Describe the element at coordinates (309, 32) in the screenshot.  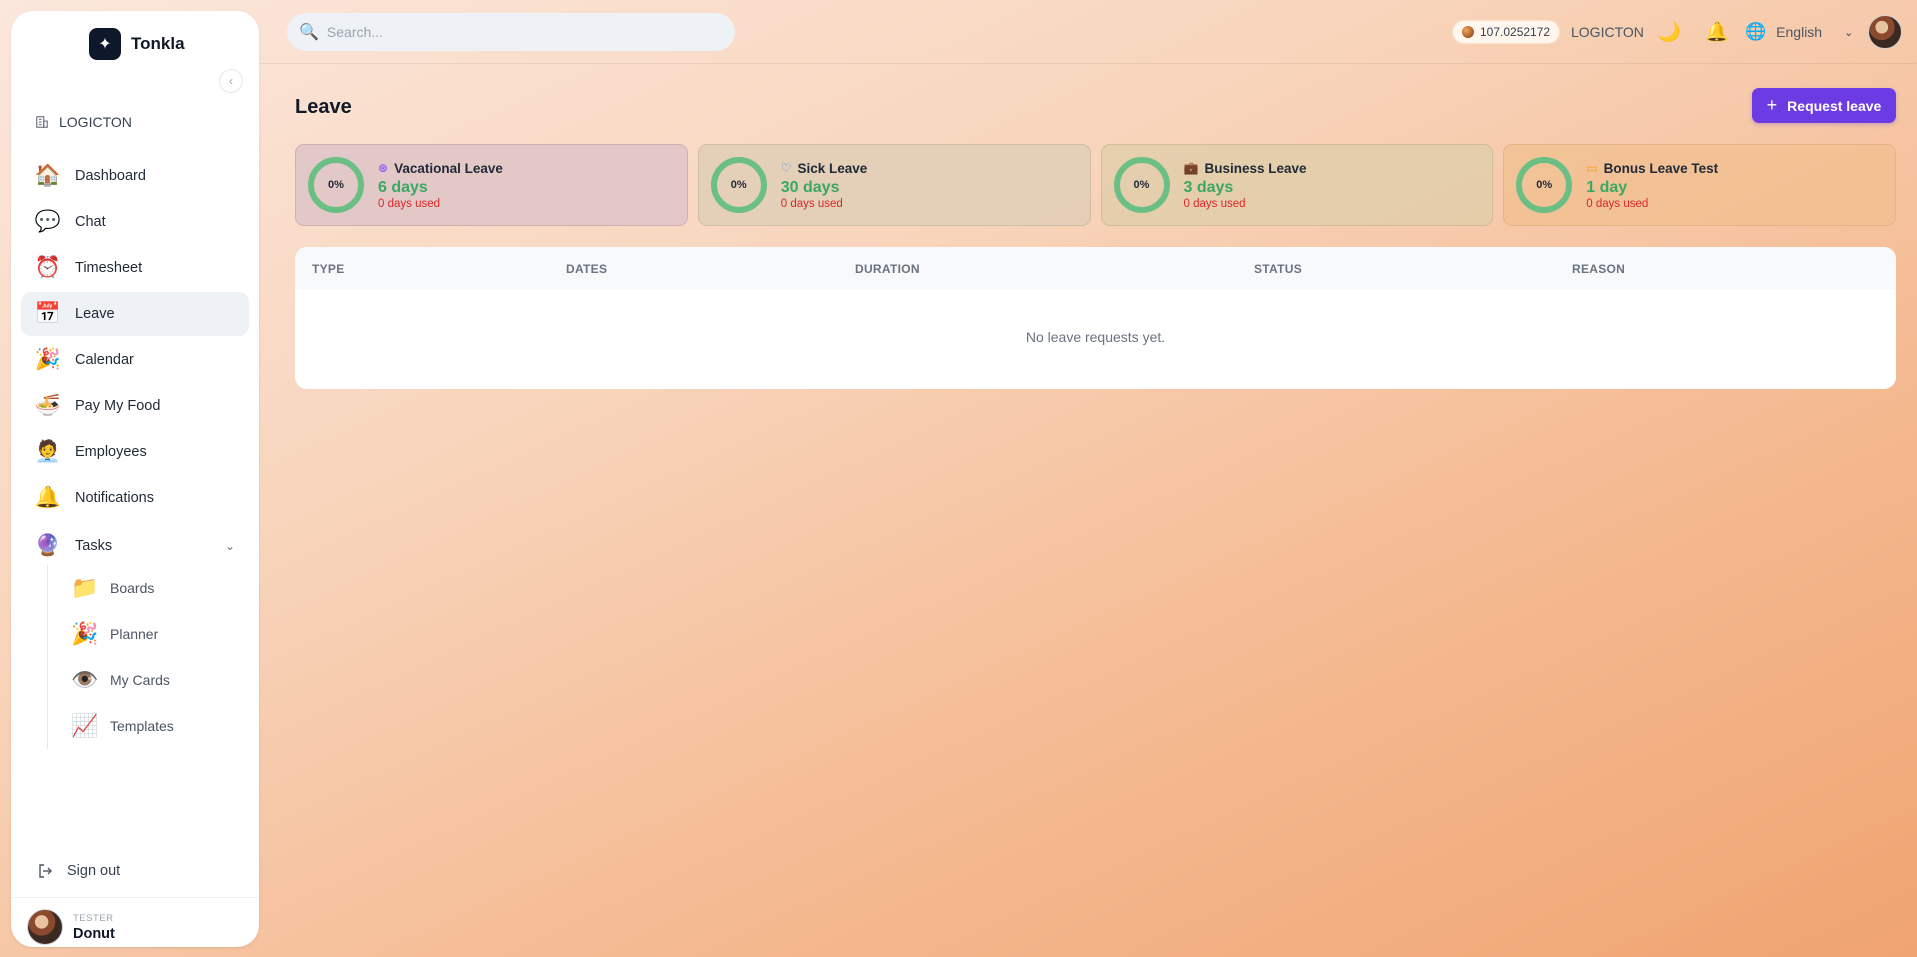
I see `search-icon: 🔍` at that location.